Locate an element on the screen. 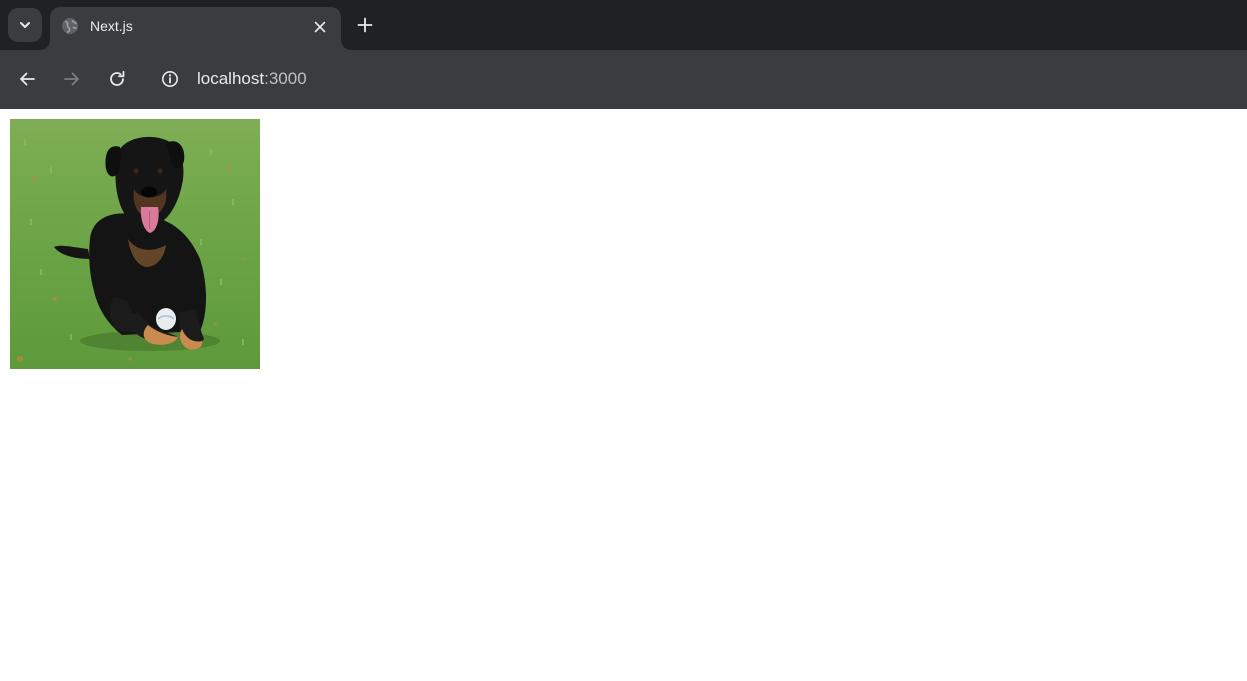 Image resolution: width=1247 pixels, height=681 pixels. tab-close-button is located at coordinates (320, 27).